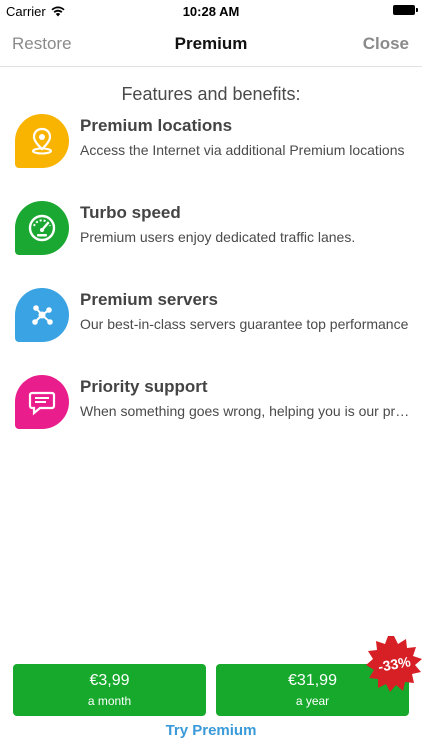 Image resolution: width=422 pixels, height=750 pixels. I want to click on network-nodes-icon, so click(42, 315).